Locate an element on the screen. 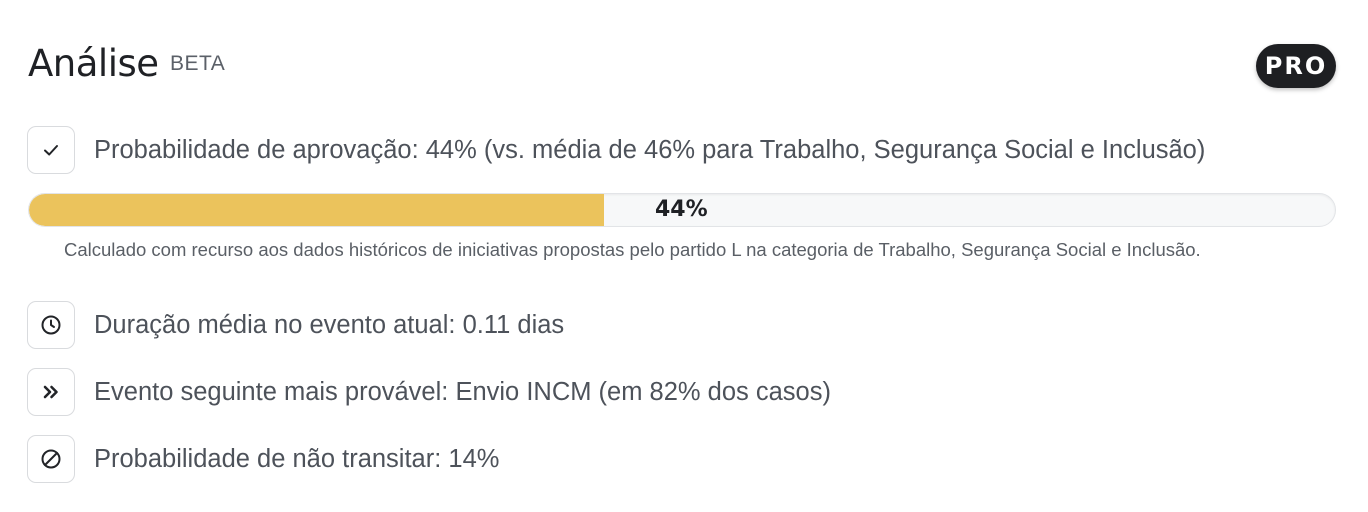 The image size is (1368, 512). analysis-header: Análise BETA PRO is located at coordinates (683, 66).